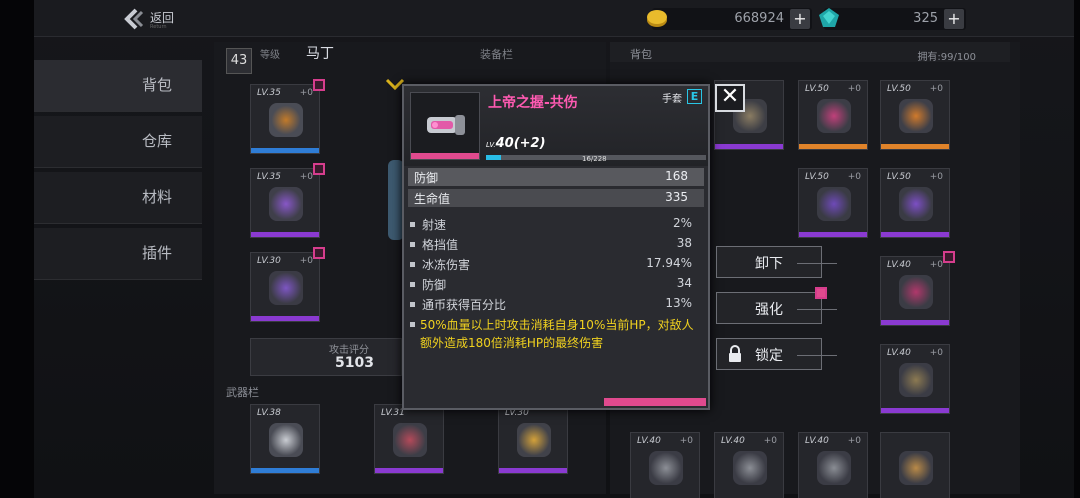  What do you see at coordinates (954, 19) in the screenshot?
I see `add-gem-button: +` at bounding box center [954, 19].